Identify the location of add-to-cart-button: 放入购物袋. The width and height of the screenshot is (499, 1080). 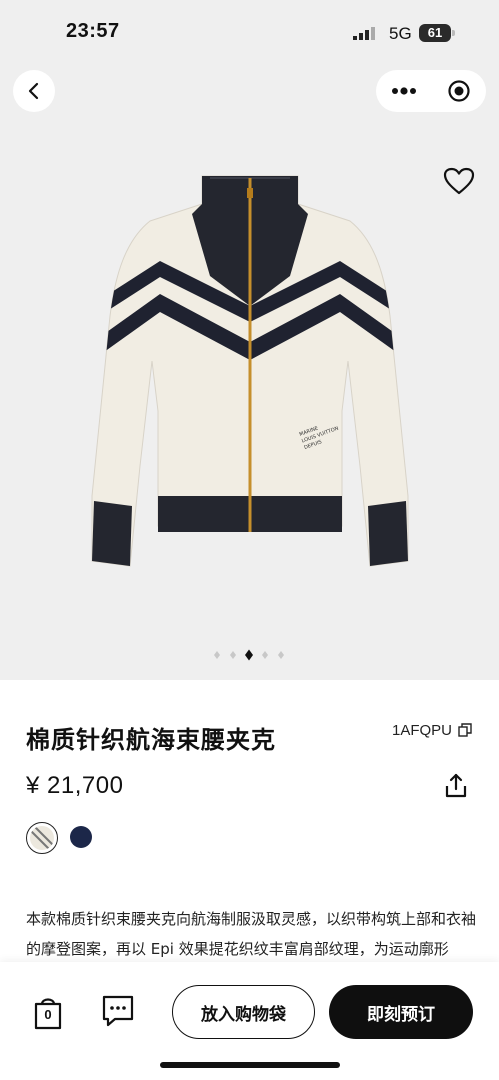
(243, 1012).